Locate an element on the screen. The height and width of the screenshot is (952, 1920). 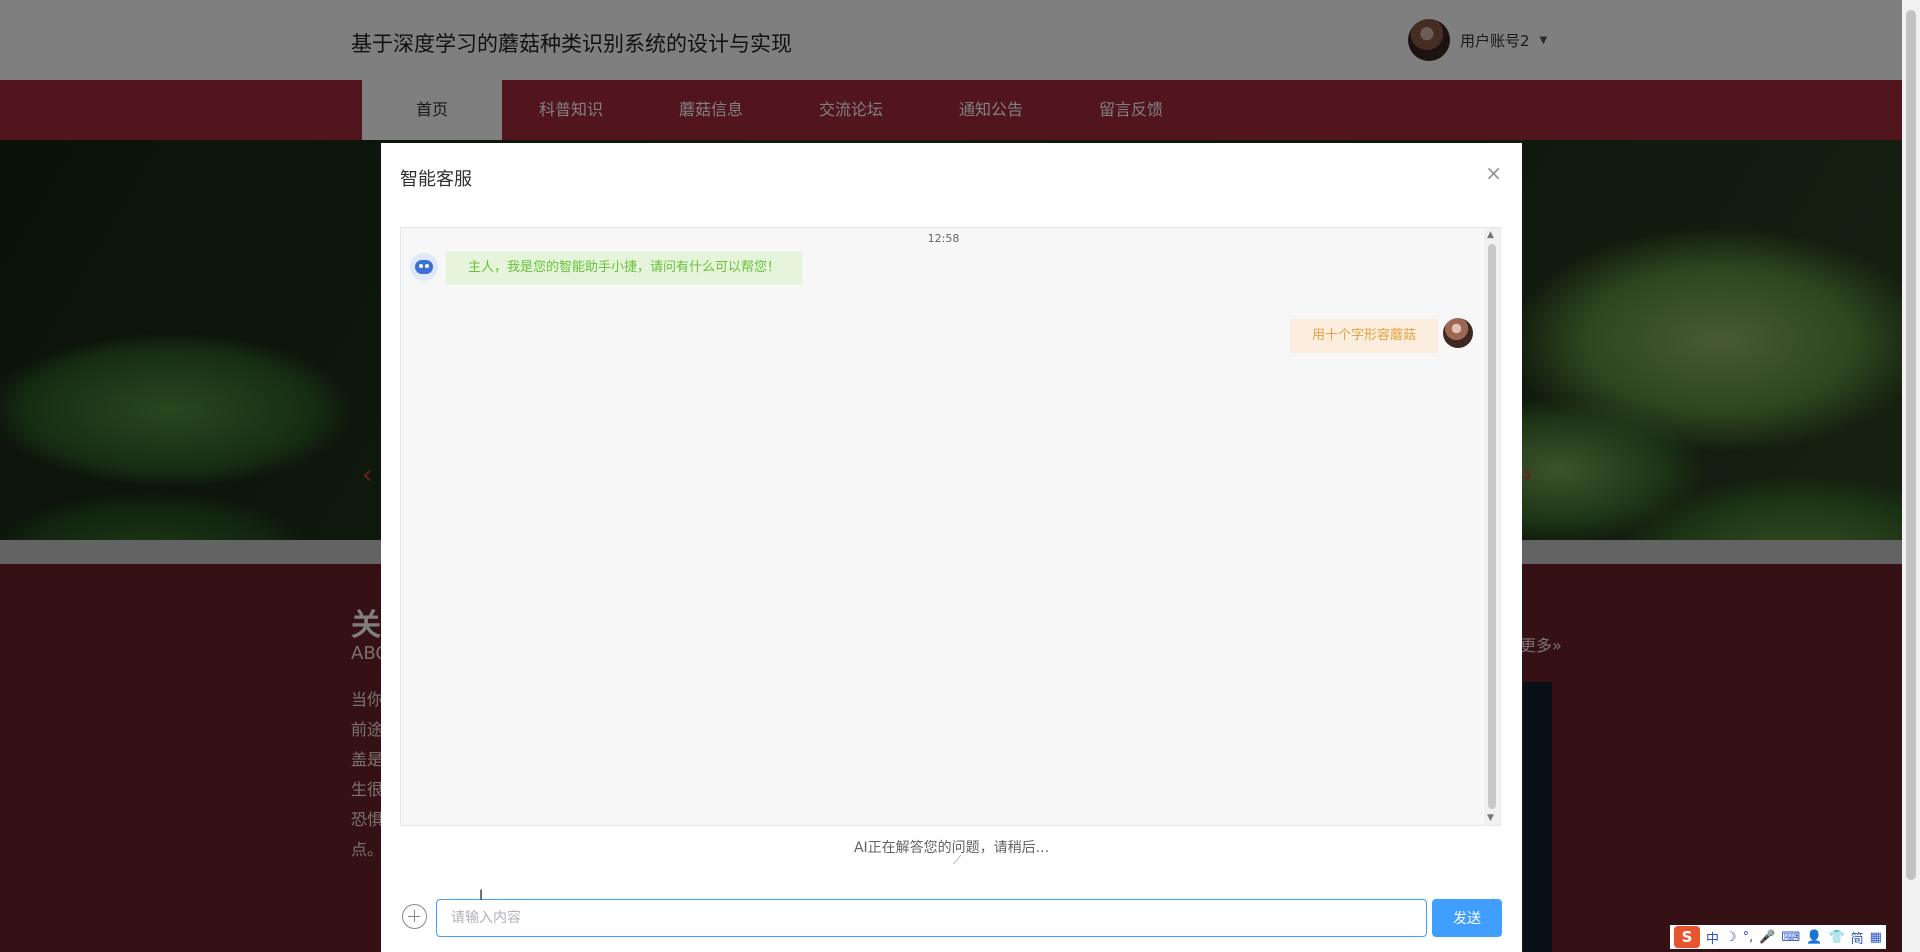
scroll-up-icon: ▲ is located at coordinates (1490, 235).